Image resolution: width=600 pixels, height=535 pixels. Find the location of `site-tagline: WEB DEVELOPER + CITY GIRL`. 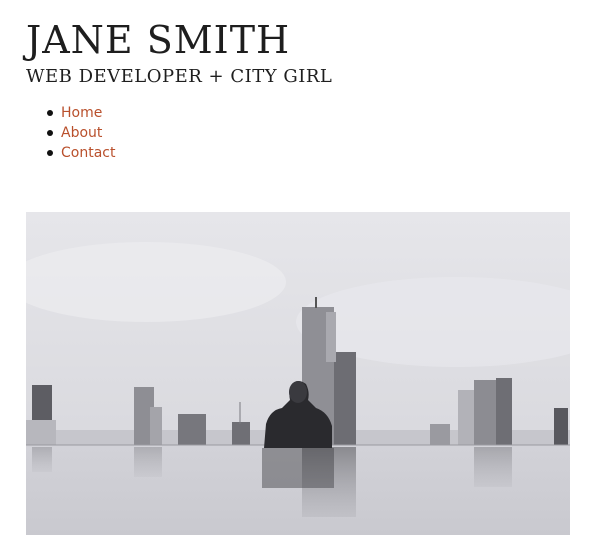

site-tagline: WEB DEVELOPER + CITY GIRL is located at coordinates (179, 76).